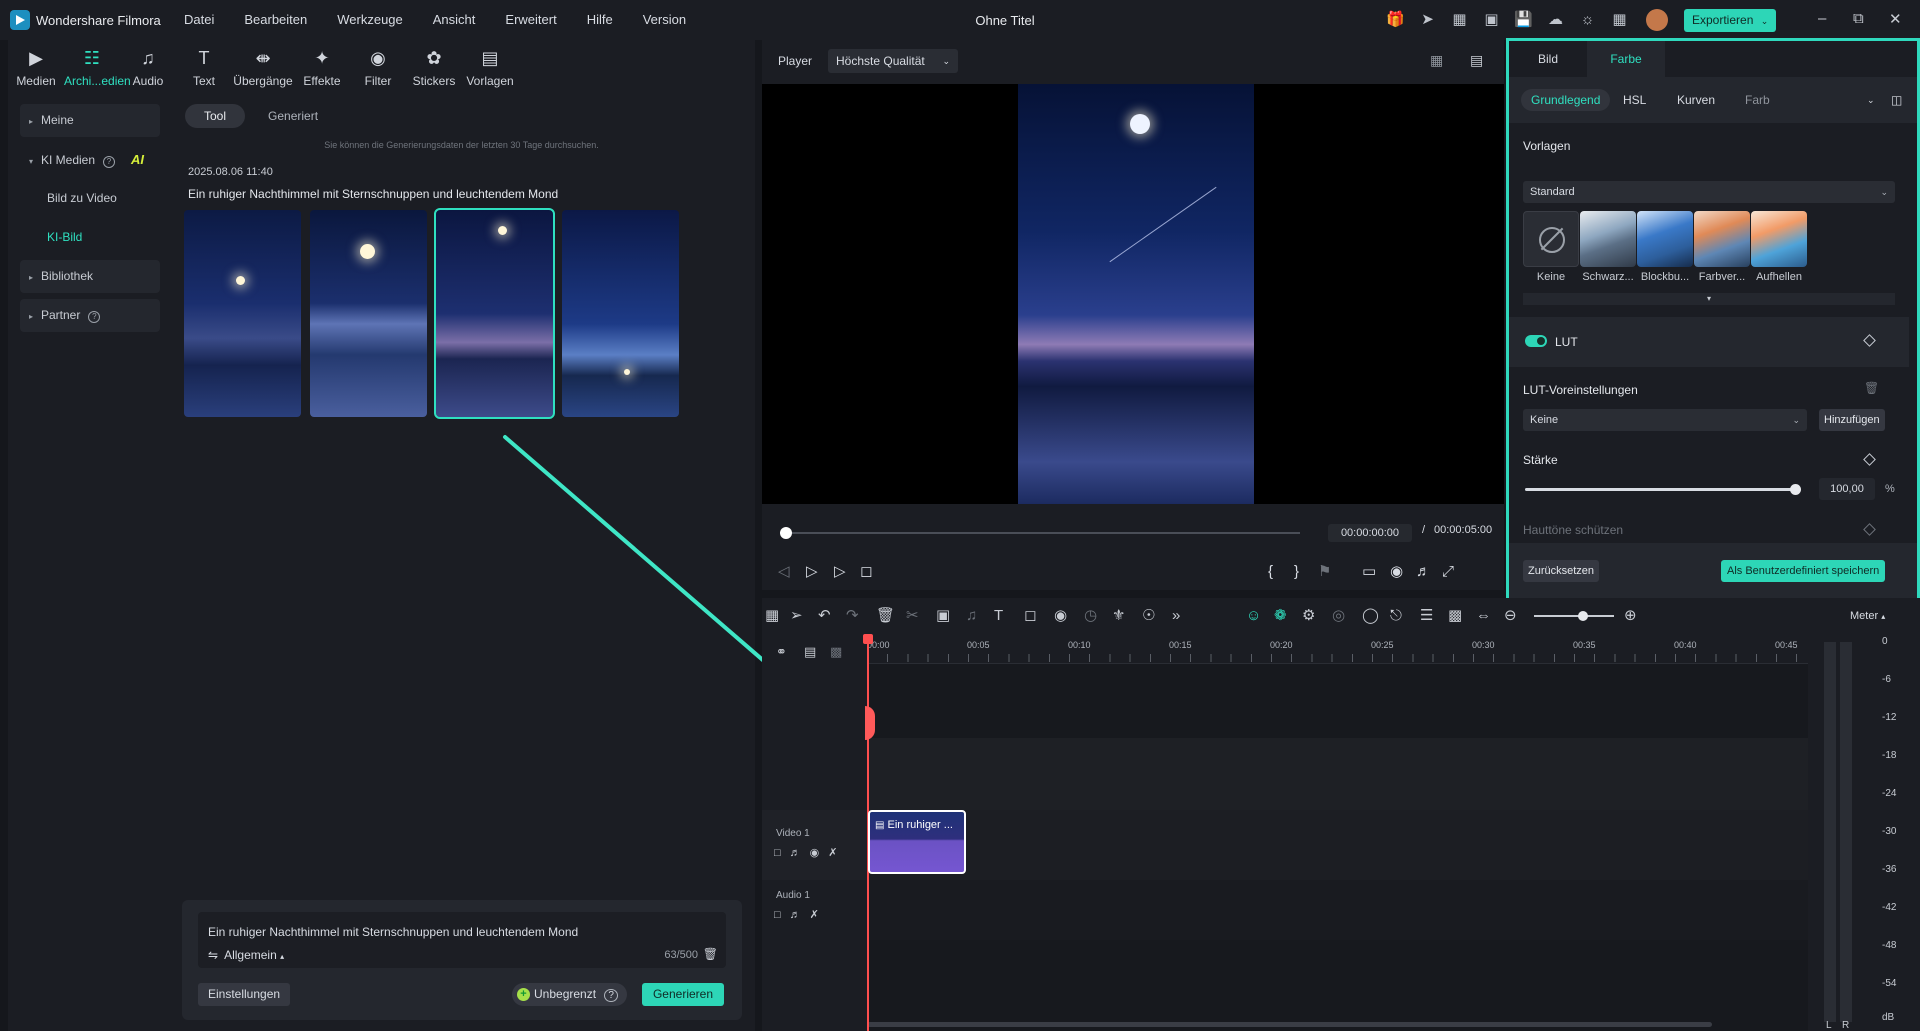  I want to click on play-icon: ▷, so click(840, 572).